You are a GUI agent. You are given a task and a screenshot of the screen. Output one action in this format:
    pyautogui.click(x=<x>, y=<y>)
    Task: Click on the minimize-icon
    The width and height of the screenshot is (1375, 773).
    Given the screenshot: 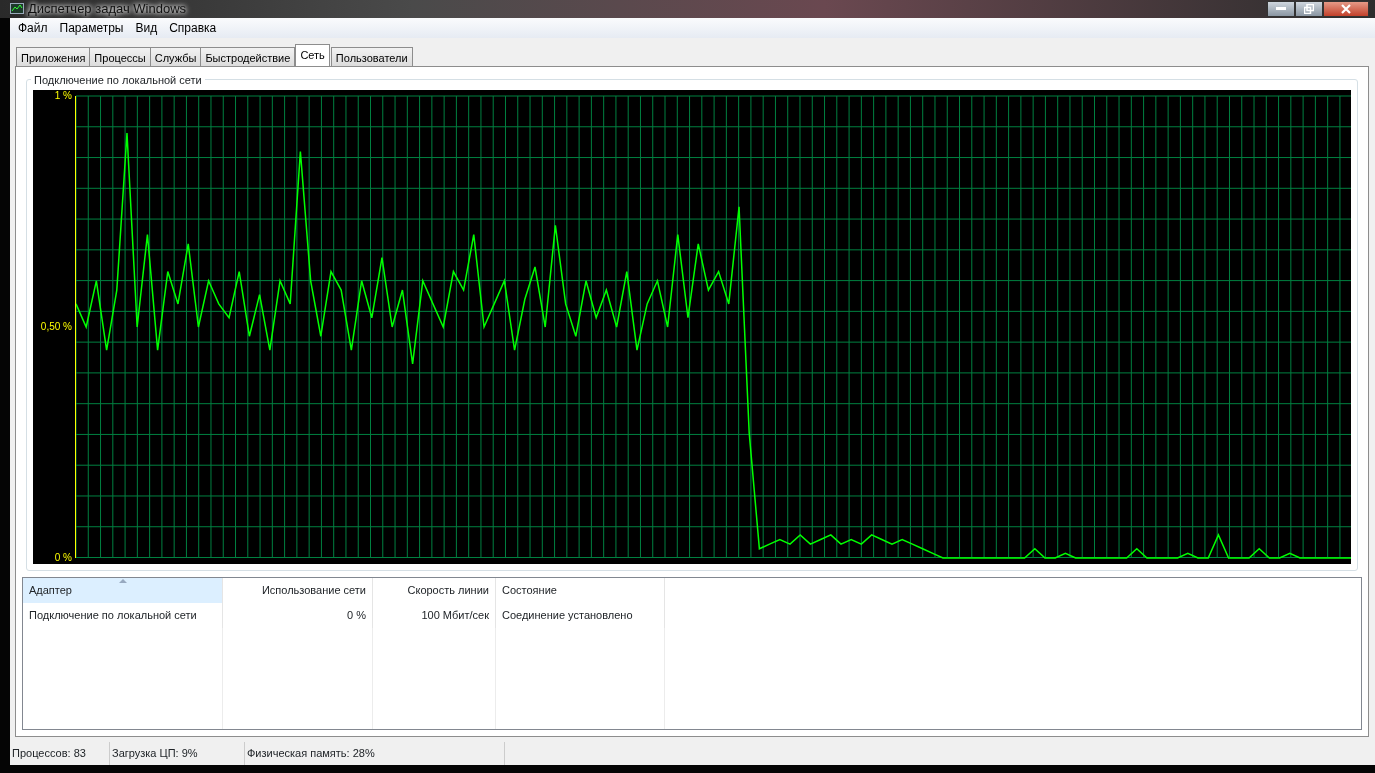 What is the action you would take?
    pyautogui.click(x=1281, y=9)
    